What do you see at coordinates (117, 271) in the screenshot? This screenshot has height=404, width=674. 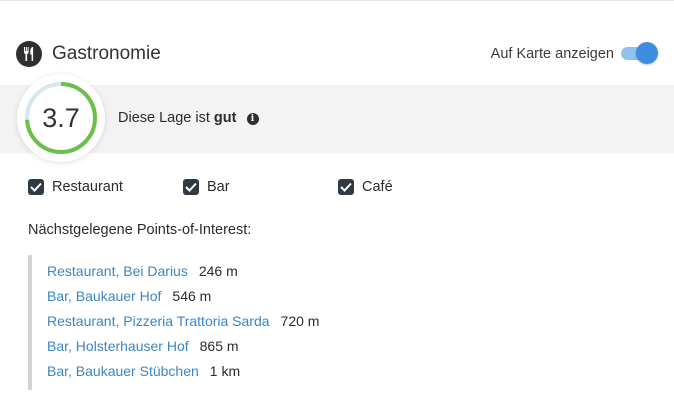 I see `poi-link: Restaurant, Bei Darius` at bounding box center [117, 271].